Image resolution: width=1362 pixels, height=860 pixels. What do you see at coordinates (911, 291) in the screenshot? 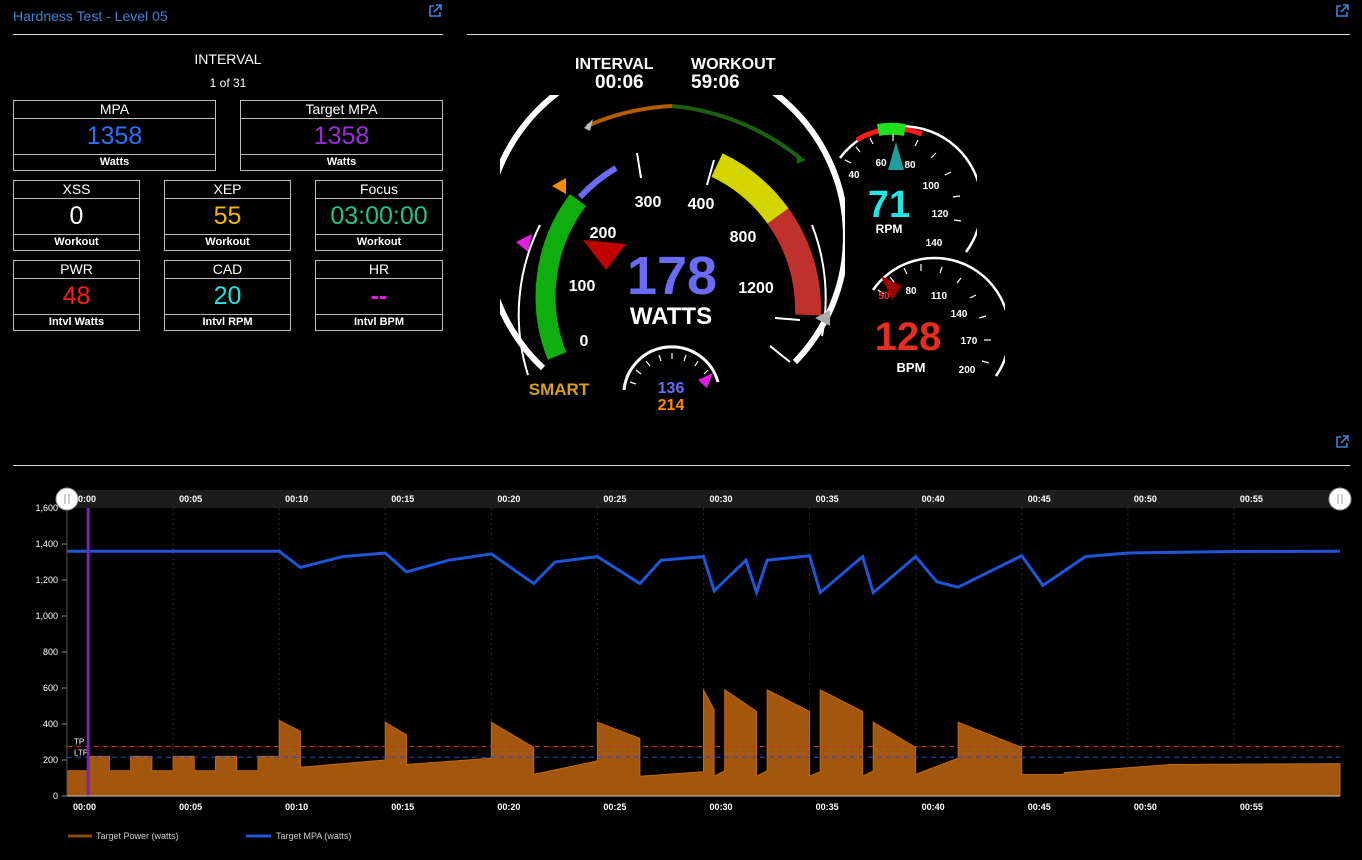
I see `bpm-tick-label: 80` at bounding box center [911, 291].